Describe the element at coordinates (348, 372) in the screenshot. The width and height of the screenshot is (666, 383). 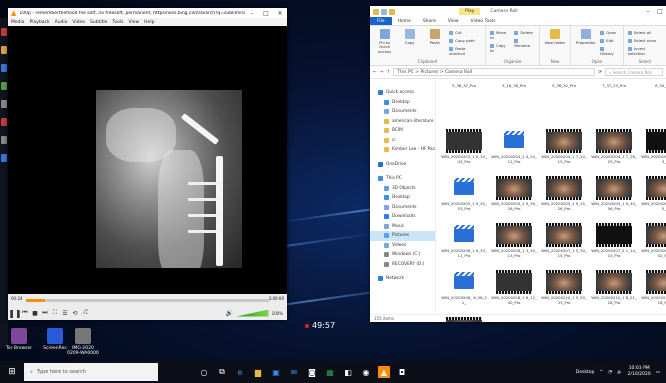
I see `app-icon: ◧` at that location.